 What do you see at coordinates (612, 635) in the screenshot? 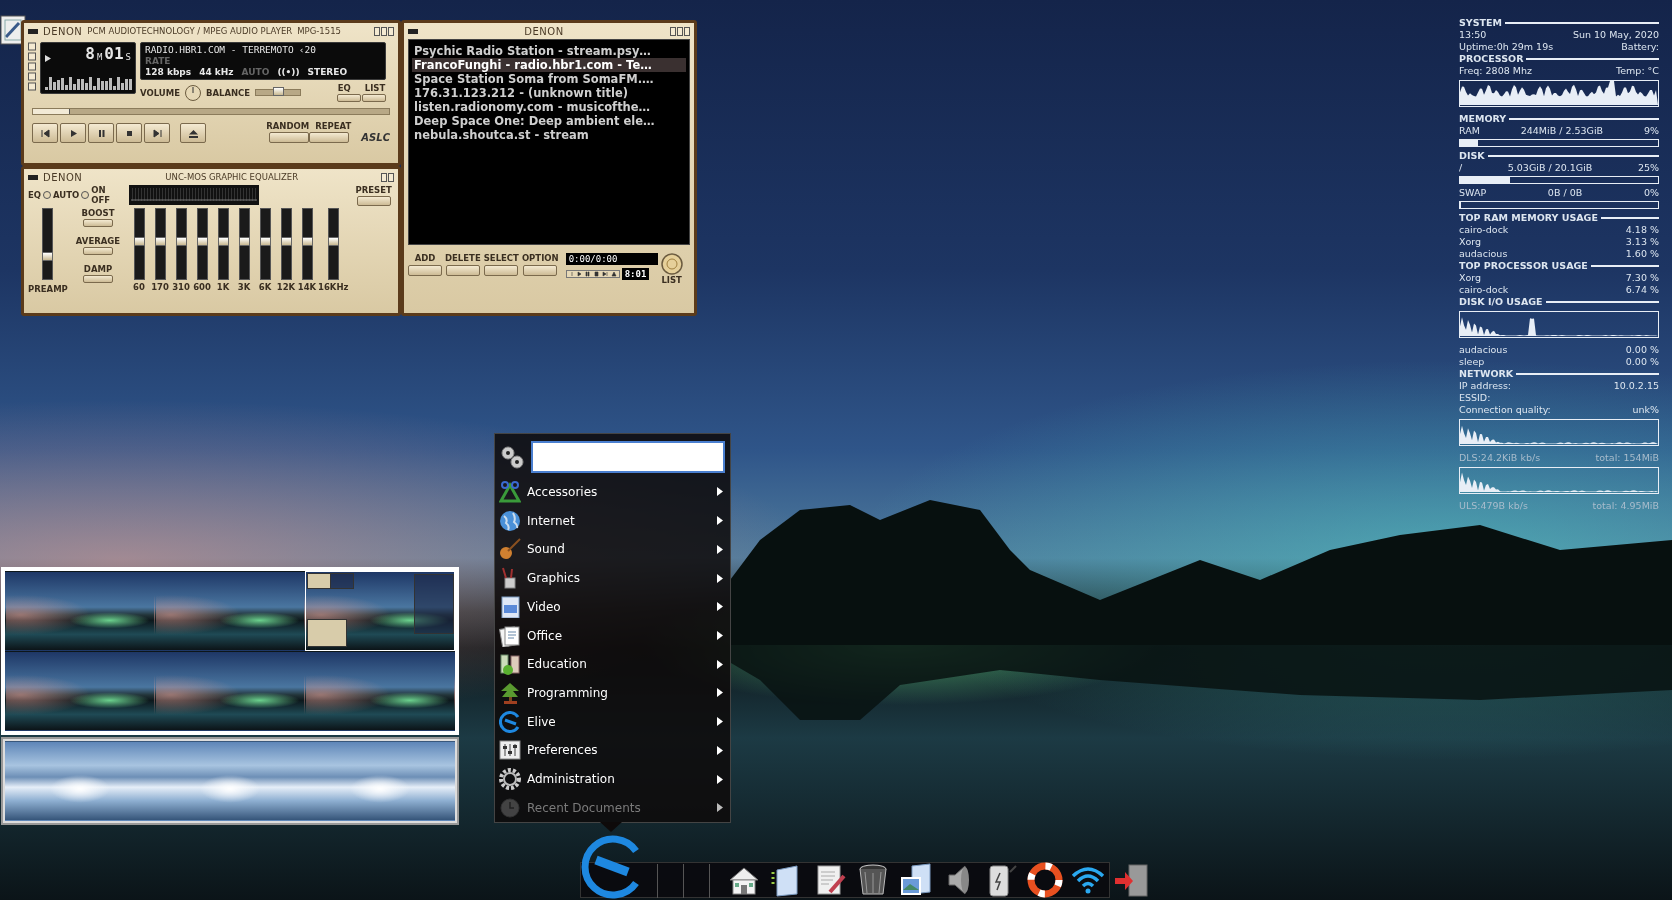
I see `menu-item: Office` at bounding box center [612, 635].